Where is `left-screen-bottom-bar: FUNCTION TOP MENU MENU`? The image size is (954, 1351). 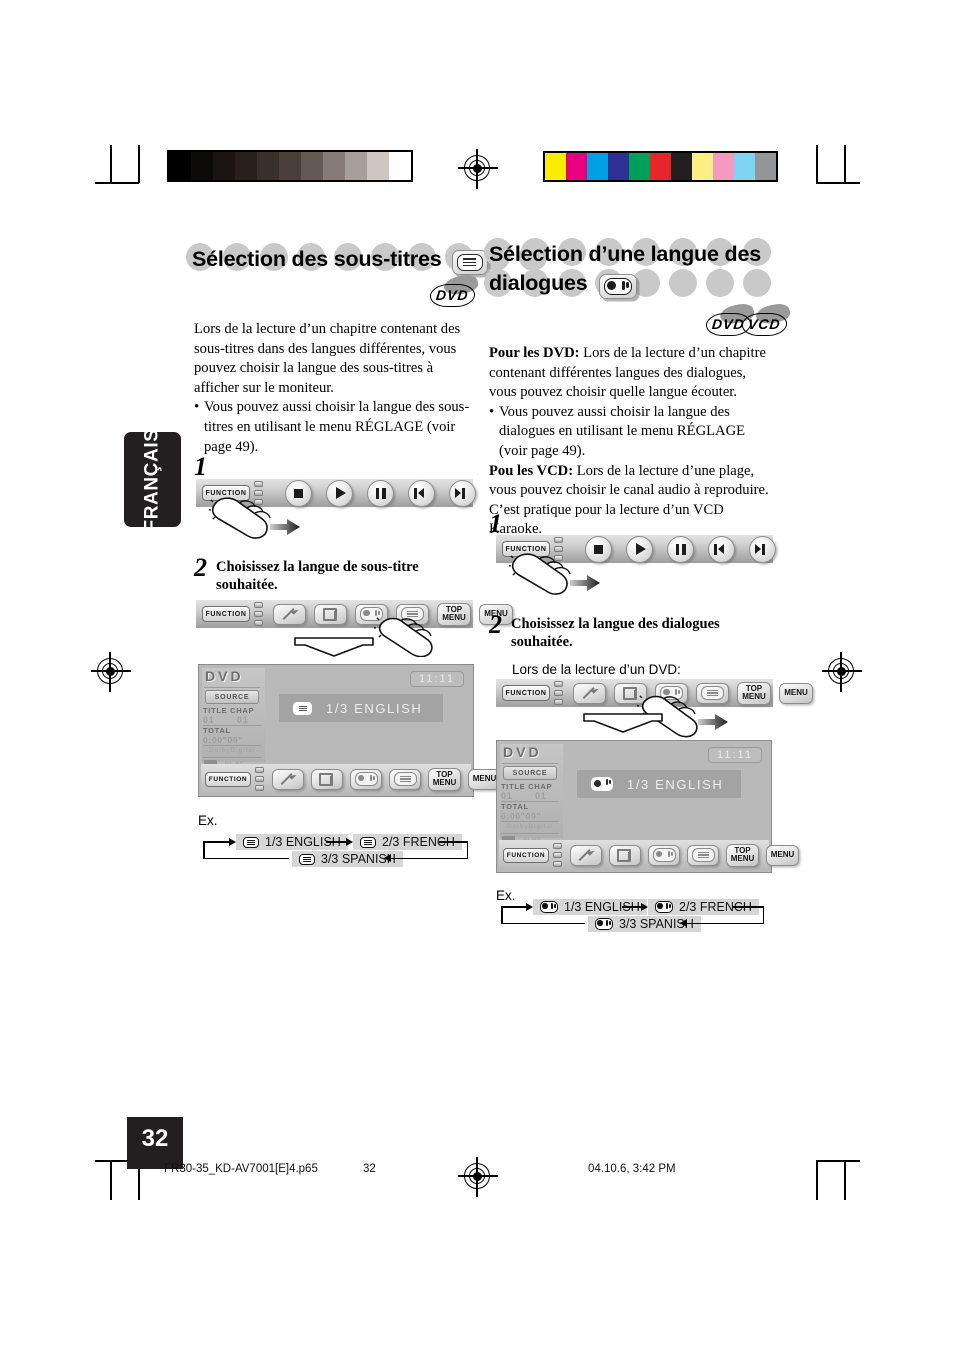 left-screen-bottom-bar: FUNCTION TOP MENU MENU is located at coordinates (351, 779).